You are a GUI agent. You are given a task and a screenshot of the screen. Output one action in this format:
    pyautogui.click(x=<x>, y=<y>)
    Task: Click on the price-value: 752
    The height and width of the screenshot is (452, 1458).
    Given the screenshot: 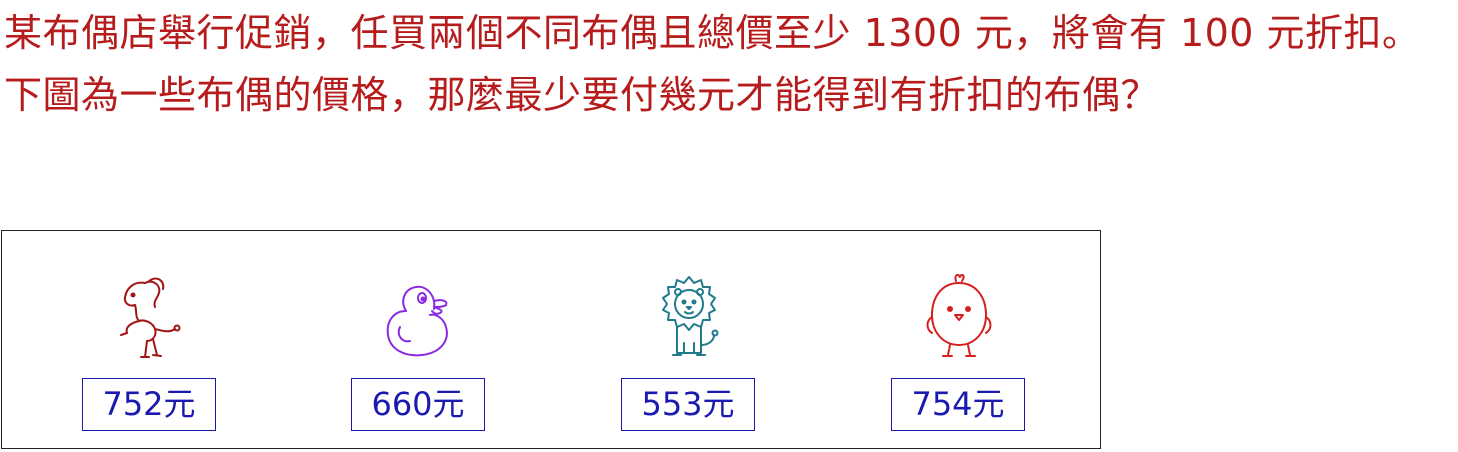 What is the action you would take?
    pyautogui.click(x=133, y=404)
    